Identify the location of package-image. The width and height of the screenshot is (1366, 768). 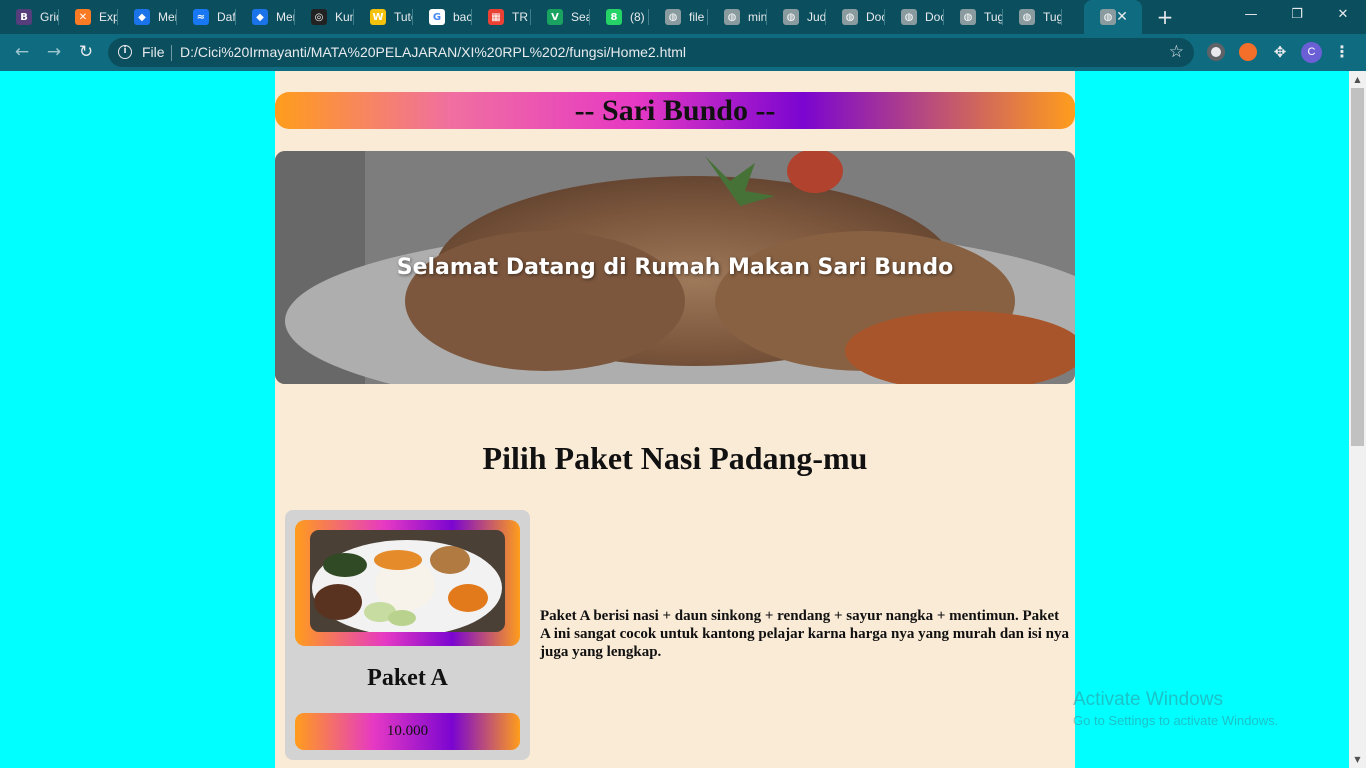
(407, 581).